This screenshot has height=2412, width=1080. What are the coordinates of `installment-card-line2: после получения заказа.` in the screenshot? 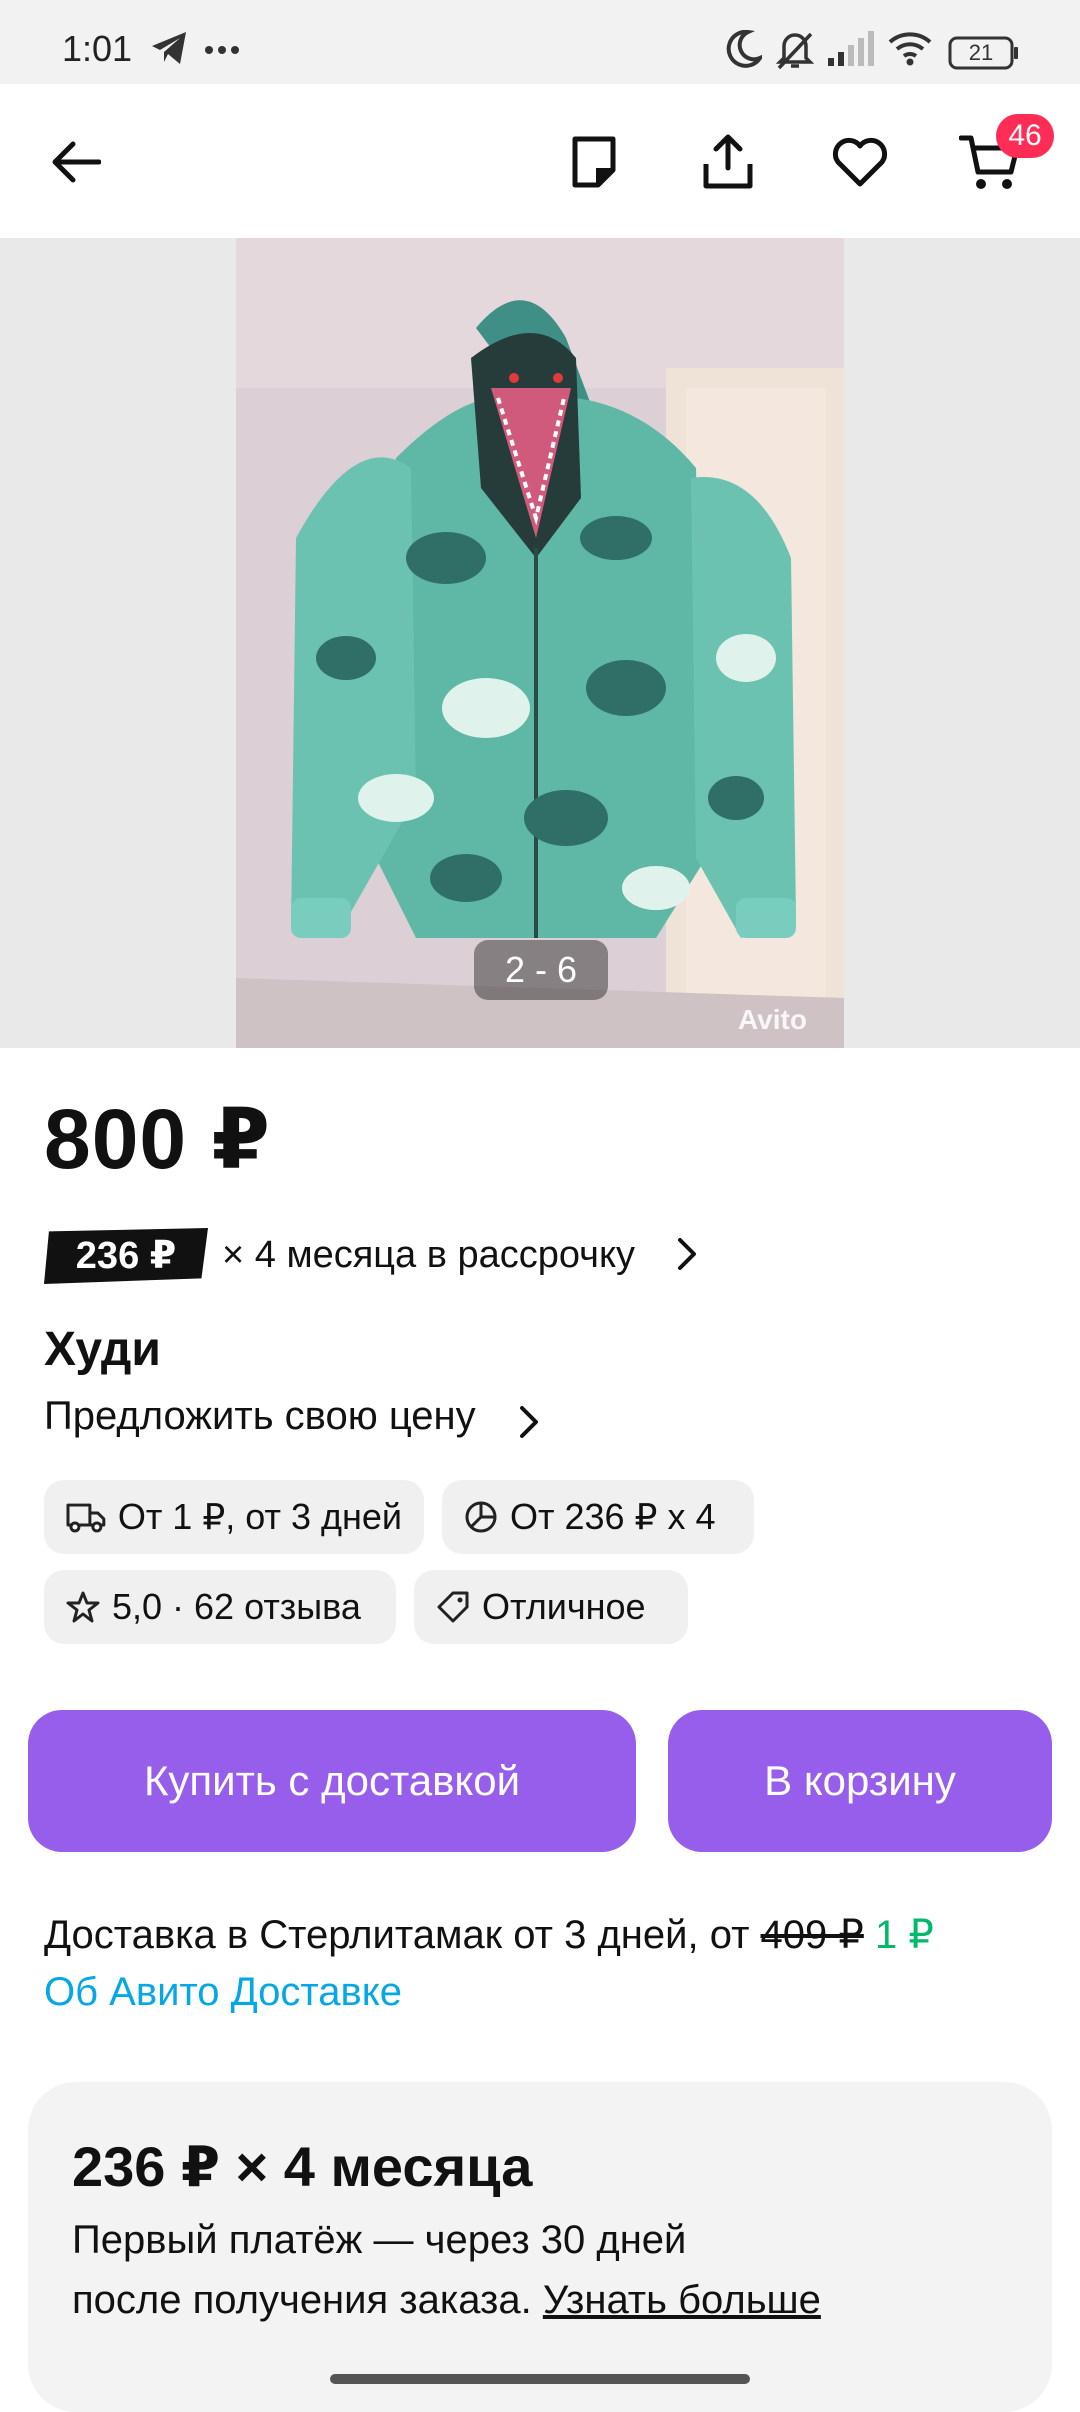 It's located at (307, 2300).